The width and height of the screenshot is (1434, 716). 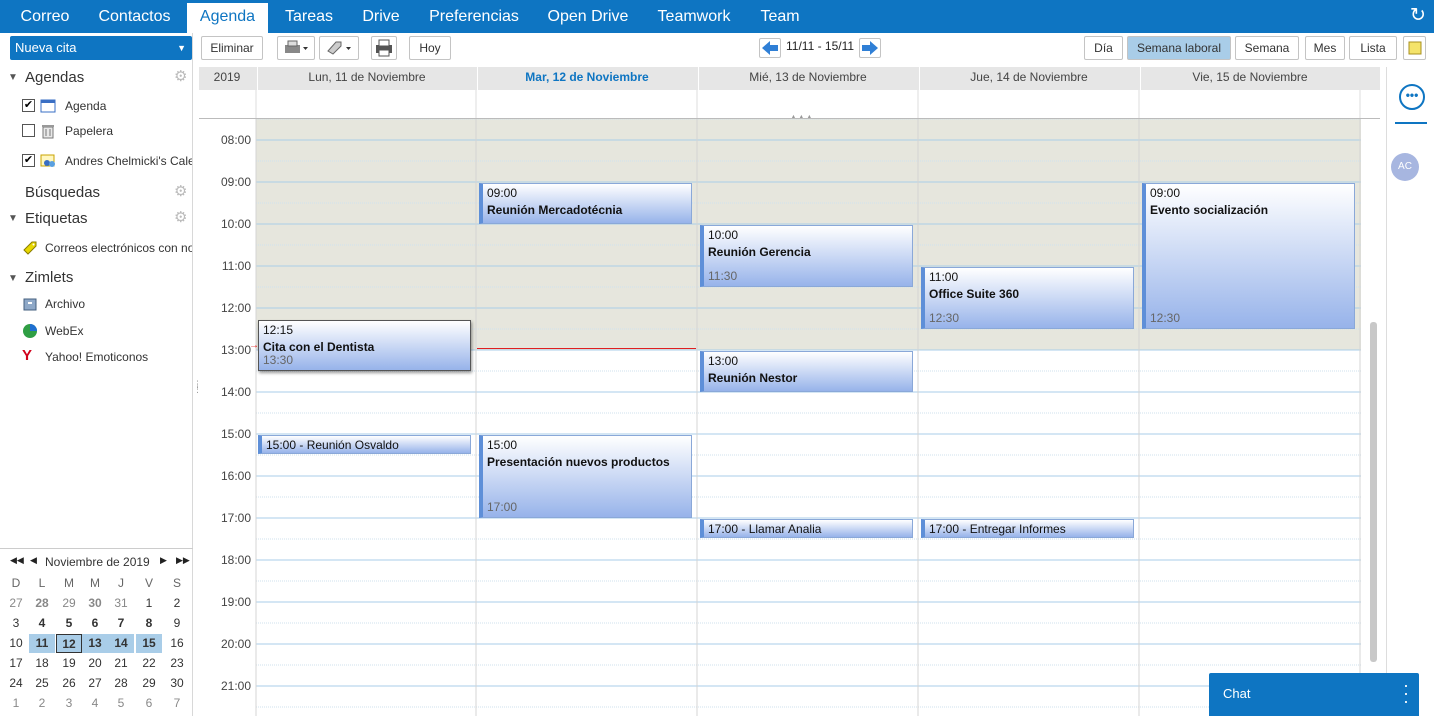 What do you see at coordinates (16, 663) in the screenshot?
I see `mini-calendar-day: 17` at bounding box center [16, 663].